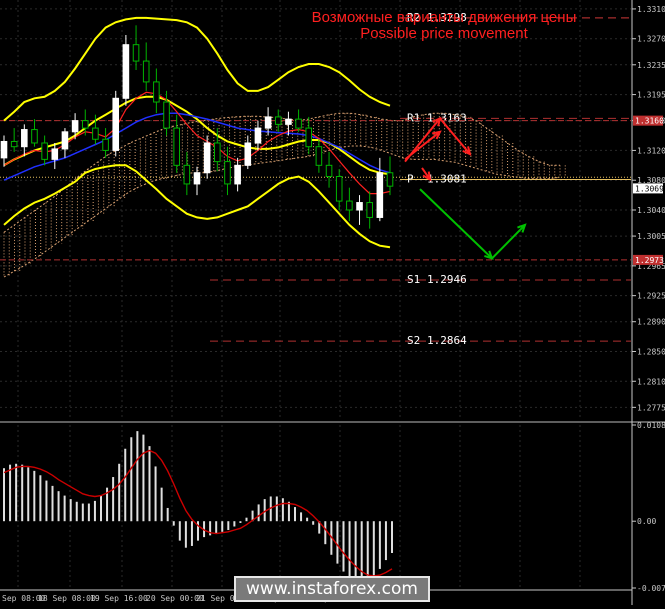 The width and height of the screenshot is (665, 609). What do you see at coordinates (651, 236) in the screenshot?
I see `y-tick-label: 1.3005` at bounding box center [651, 236].